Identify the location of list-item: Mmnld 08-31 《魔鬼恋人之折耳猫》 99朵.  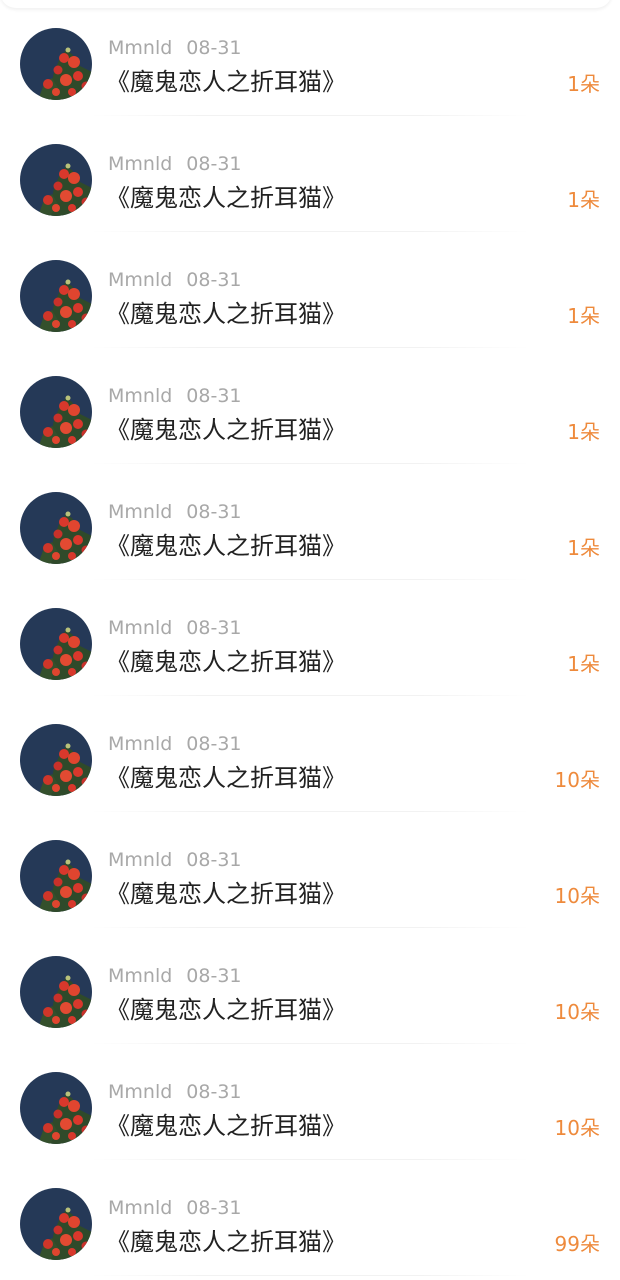
(310, 1218).